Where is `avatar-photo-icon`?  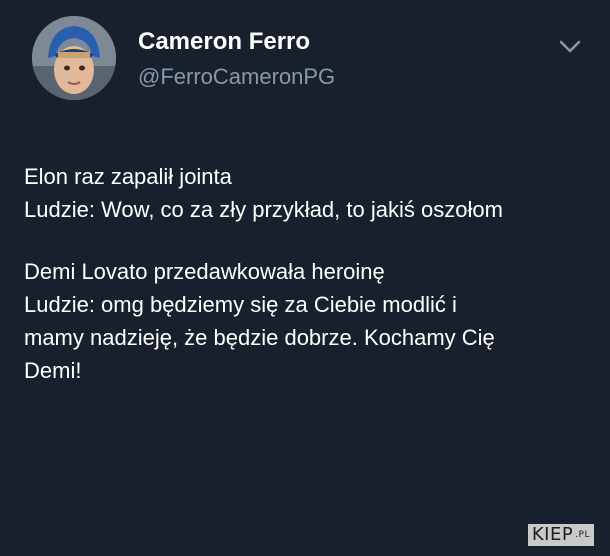
avatar-photo-icon is located at coordinates (74, 58).